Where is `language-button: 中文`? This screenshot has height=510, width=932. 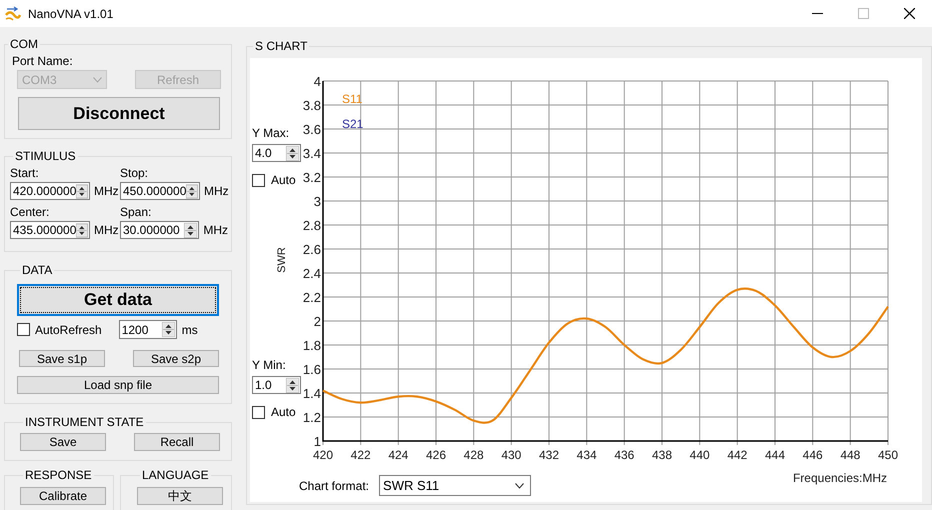 language-button: 中文 is located at coordinates (180, 496).